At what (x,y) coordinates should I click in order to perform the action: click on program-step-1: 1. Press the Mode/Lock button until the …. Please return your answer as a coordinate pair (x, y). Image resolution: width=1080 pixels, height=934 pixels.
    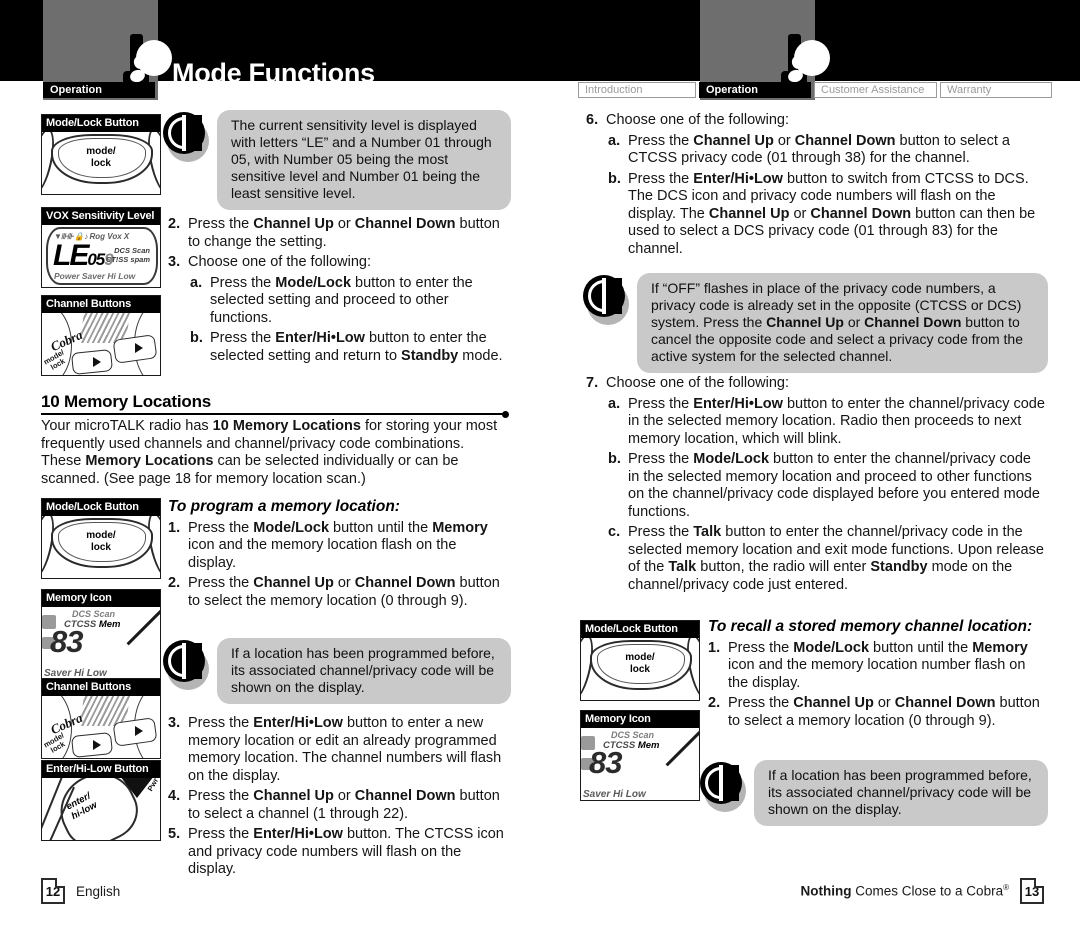
    Looking at the image, I should click on (338, 546).